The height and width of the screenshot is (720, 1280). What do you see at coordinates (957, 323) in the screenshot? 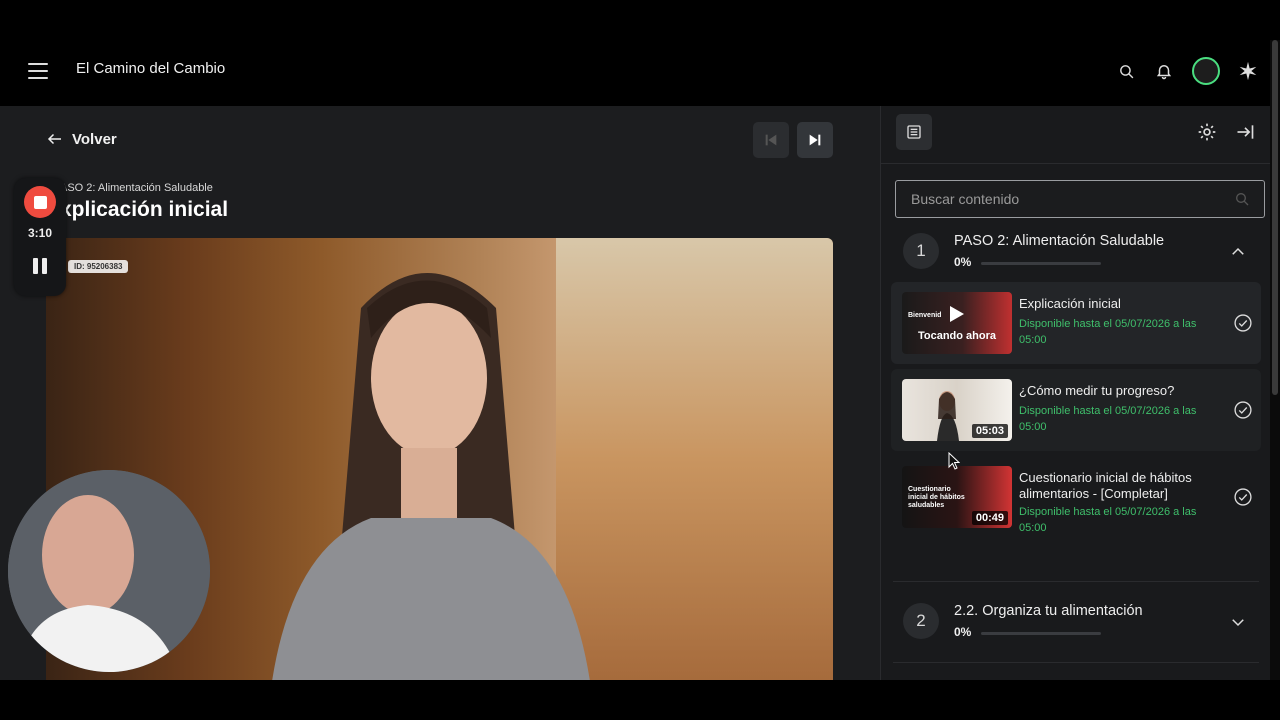
I see `item-thumbnail: Bienvenid Tocando ahora` at bounding box center [957, 323].